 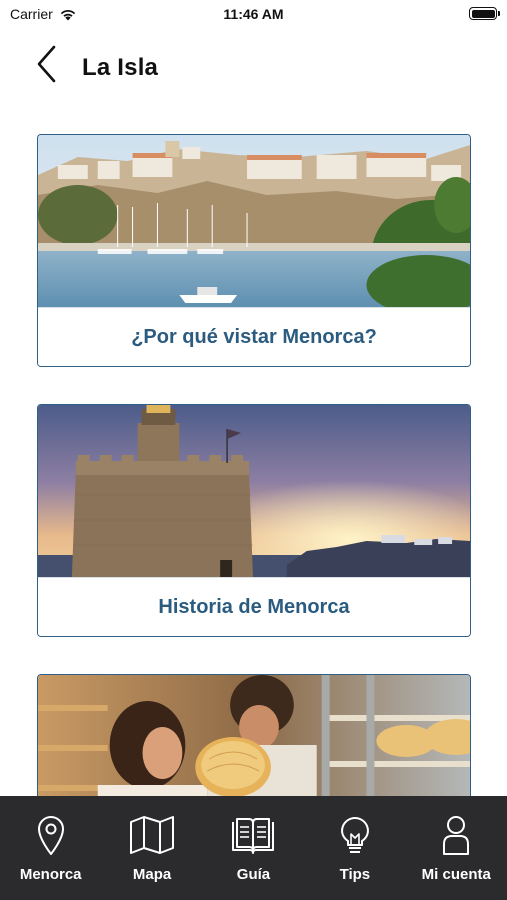 I want to click on book-icon, so click(x=253, y=836).